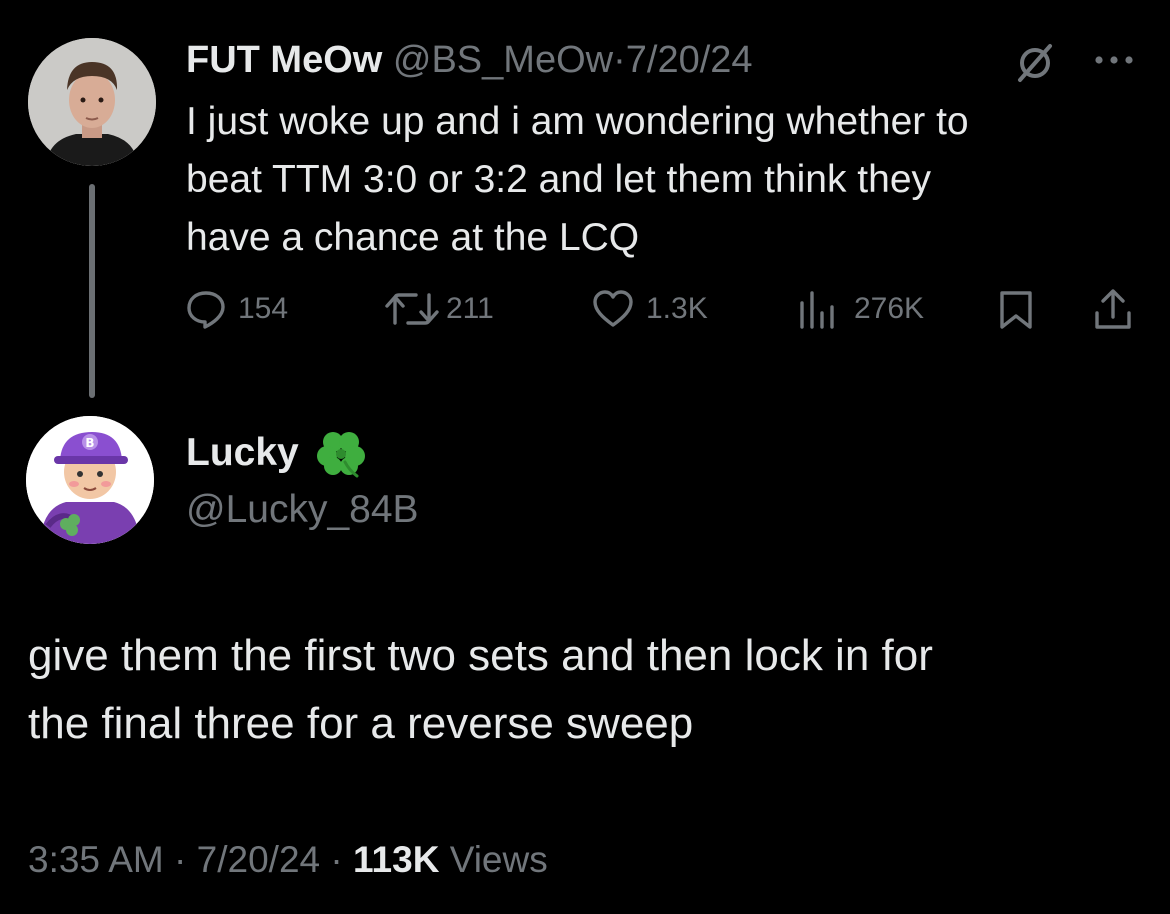 This screenshot has width=1170, height=914. Describe the element at coordinates (689, 60) in the screenshot. I see `tweet-date: 7/20/24` at that location.